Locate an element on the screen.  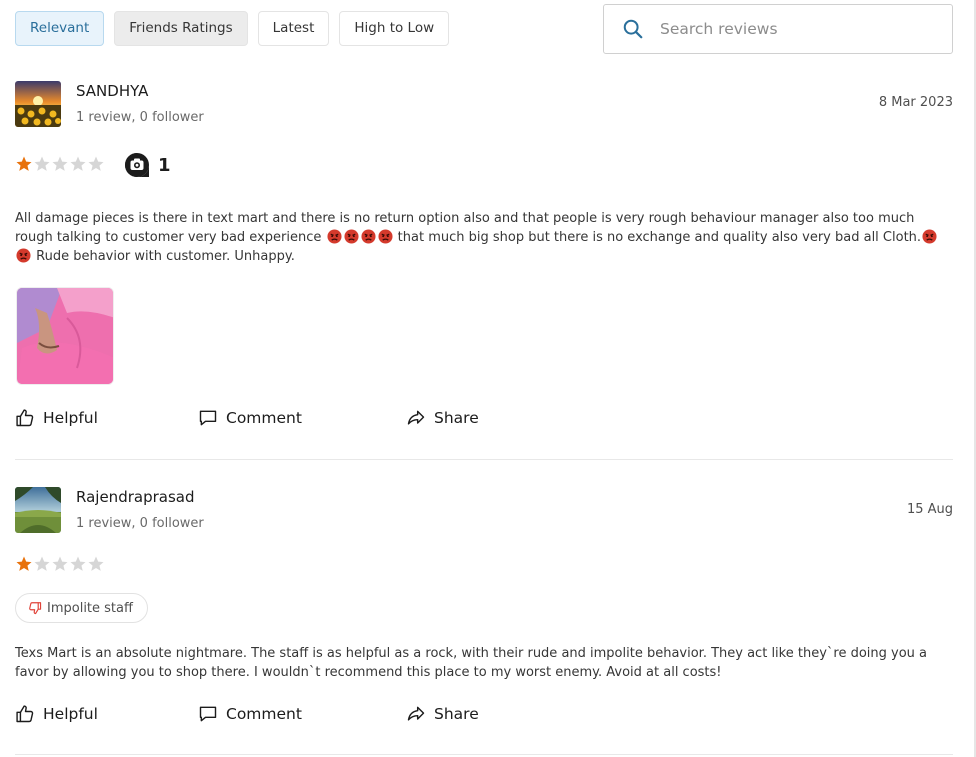
camera-icon is located at coordinates (137, 165).